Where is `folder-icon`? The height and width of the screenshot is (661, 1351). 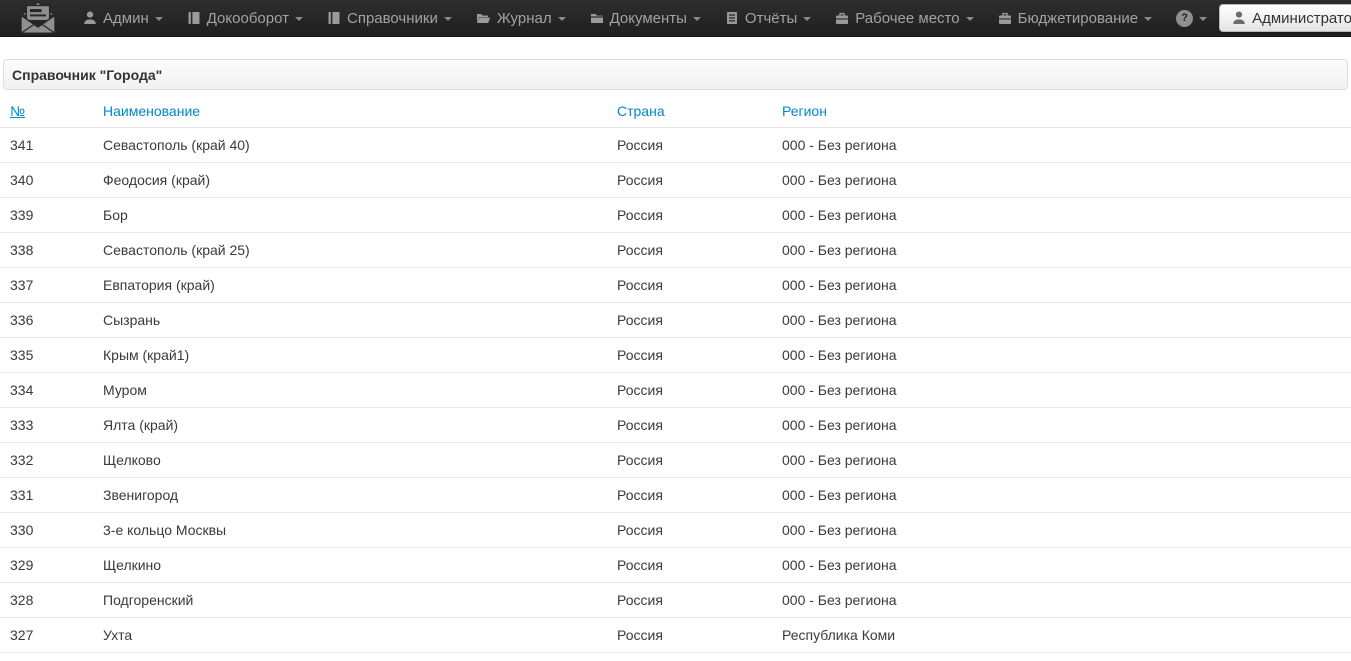
folder-icon is located at coordinates (597, 18).